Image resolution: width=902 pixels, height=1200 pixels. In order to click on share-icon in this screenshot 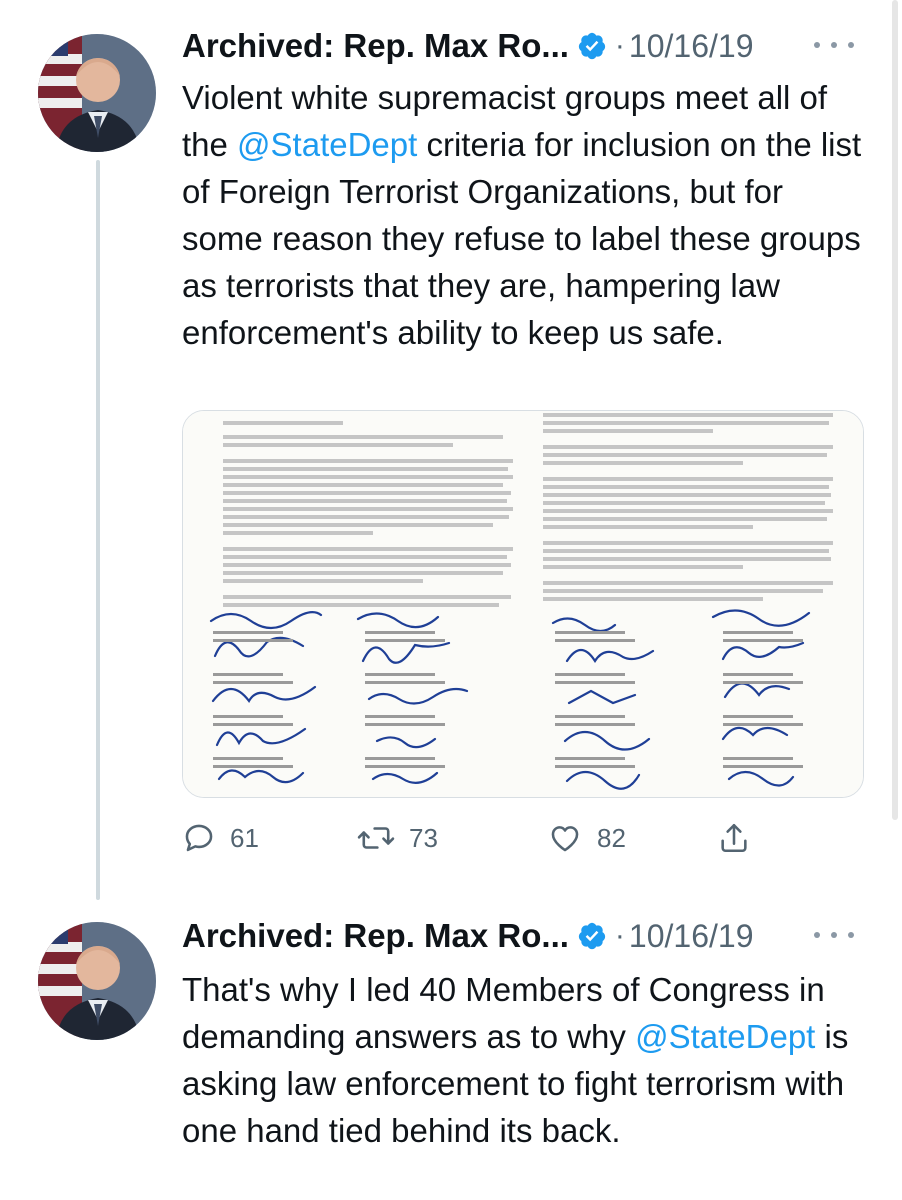, I will do `click(734, 838)`.